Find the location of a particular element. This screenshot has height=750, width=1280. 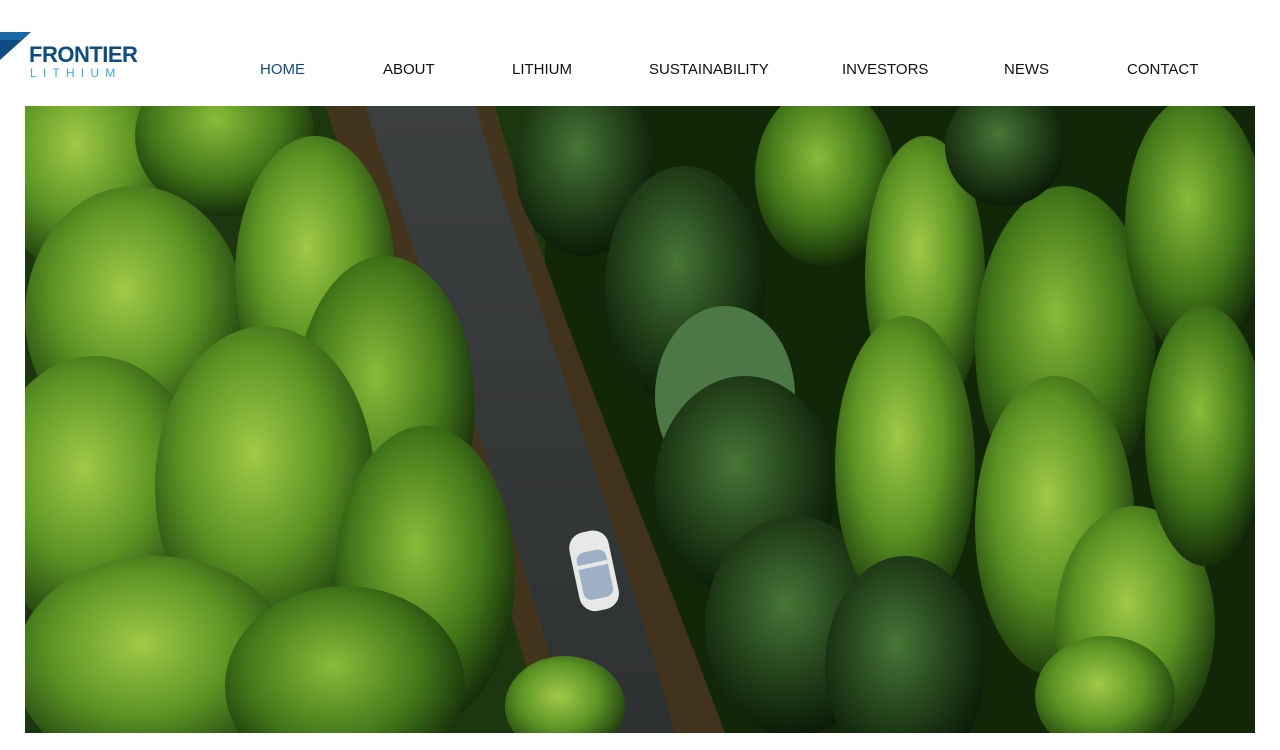

logo-wordmark: FRONTIER is located at coordinates (83, 54).